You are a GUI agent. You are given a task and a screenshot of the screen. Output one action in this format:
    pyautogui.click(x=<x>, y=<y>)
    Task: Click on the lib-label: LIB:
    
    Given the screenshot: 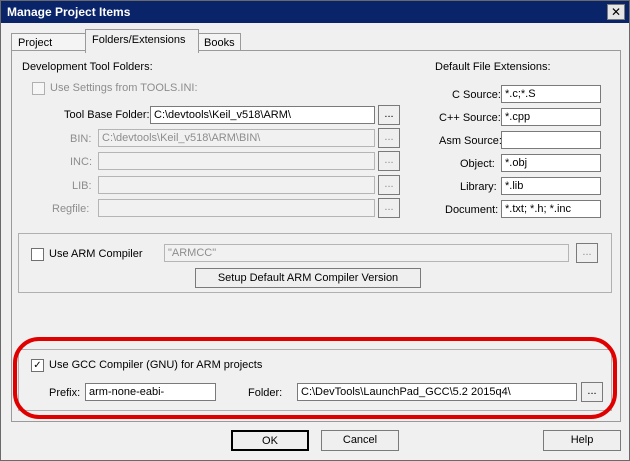 What is the action you would take?
    pyautogui.click(x=82, y=186)
    